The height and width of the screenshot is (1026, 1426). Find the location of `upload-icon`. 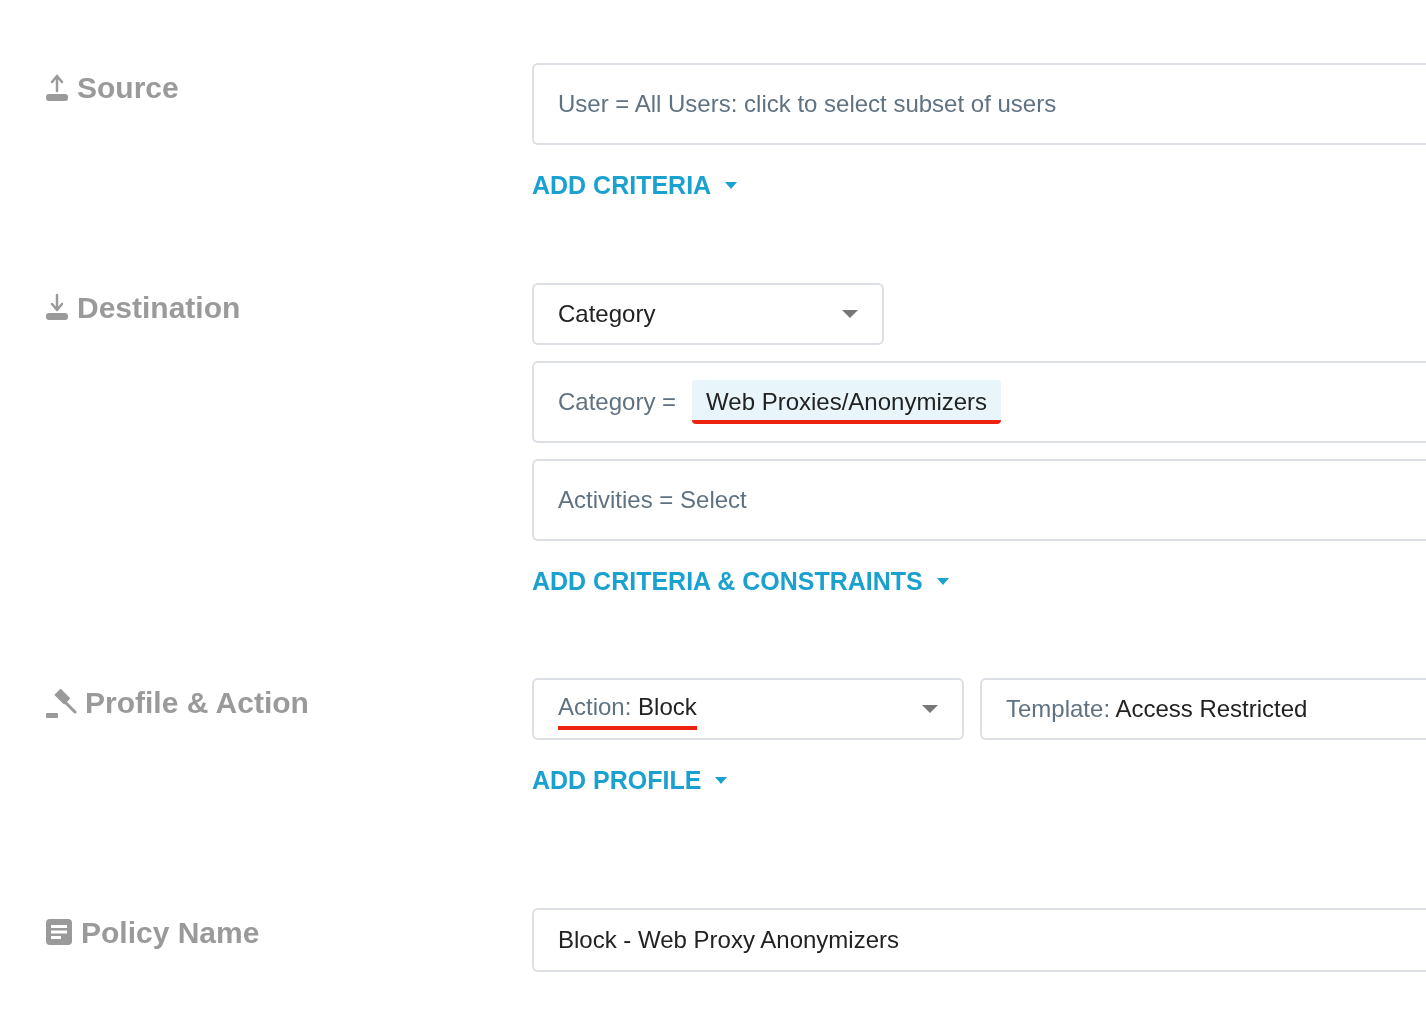

upload-icon is located at coordinates (57, 87).